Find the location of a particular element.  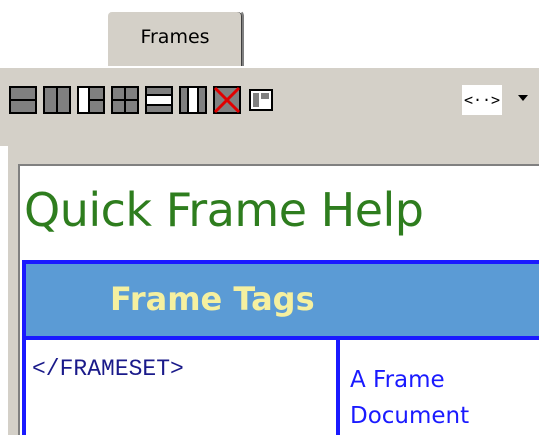

frameset-left-middle-right-button is located at coordinates (193, 100).